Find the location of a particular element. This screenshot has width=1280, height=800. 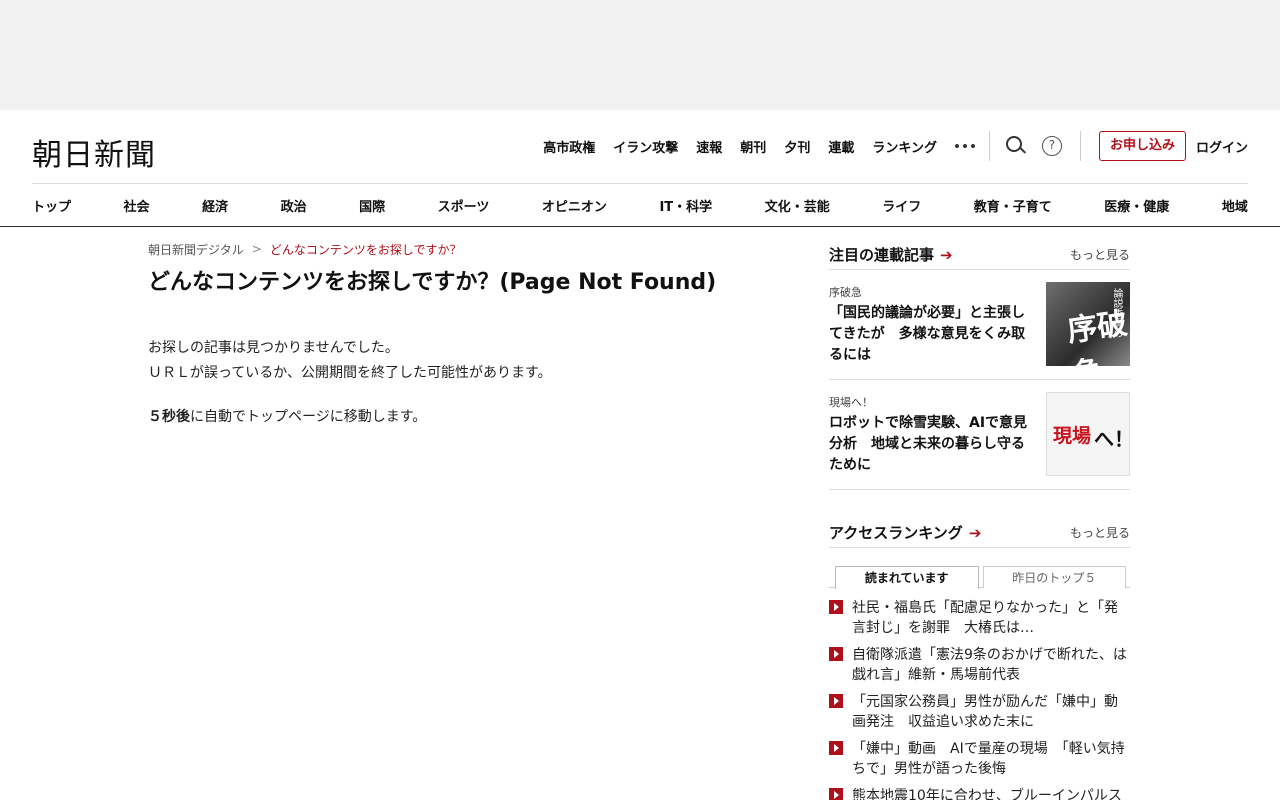

category-culture: 文化・芸能 is located at coordinates (797, 205).